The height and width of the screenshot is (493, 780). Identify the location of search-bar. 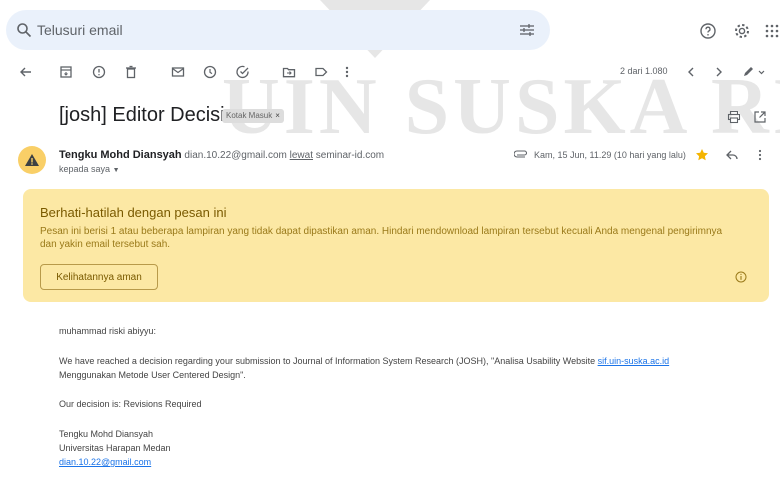
(278, 30).